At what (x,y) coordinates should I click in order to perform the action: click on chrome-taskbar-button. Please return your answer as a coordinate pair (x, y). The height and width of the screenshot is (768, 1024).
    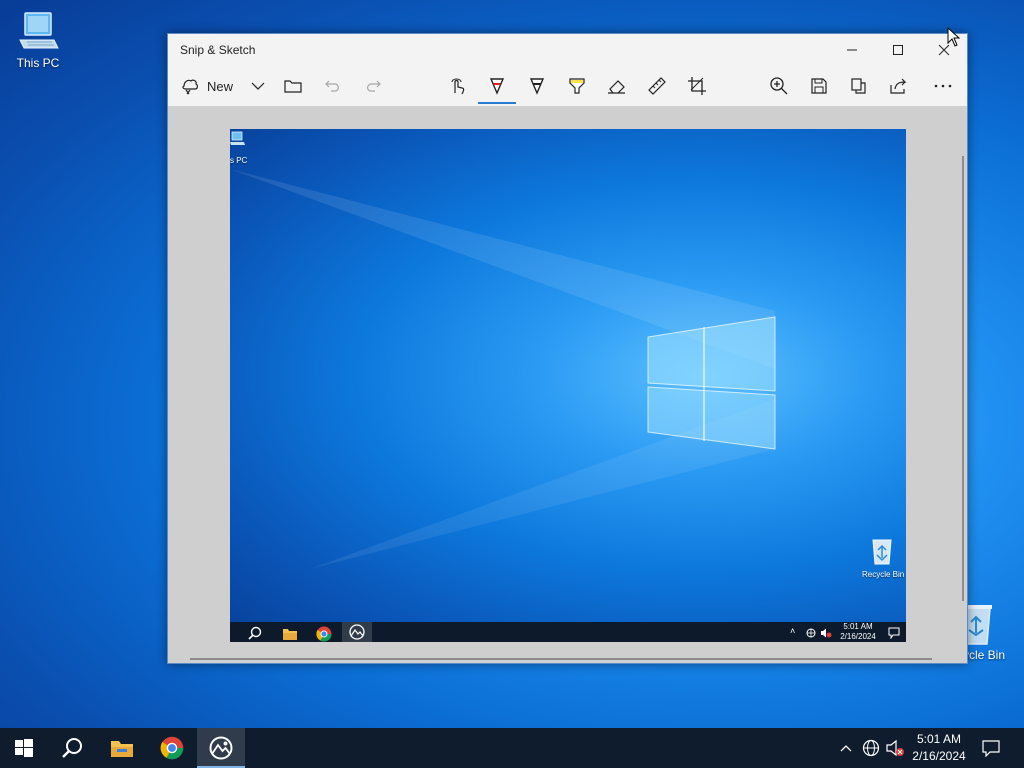
    Looking at the image, I should click on (172, 748).